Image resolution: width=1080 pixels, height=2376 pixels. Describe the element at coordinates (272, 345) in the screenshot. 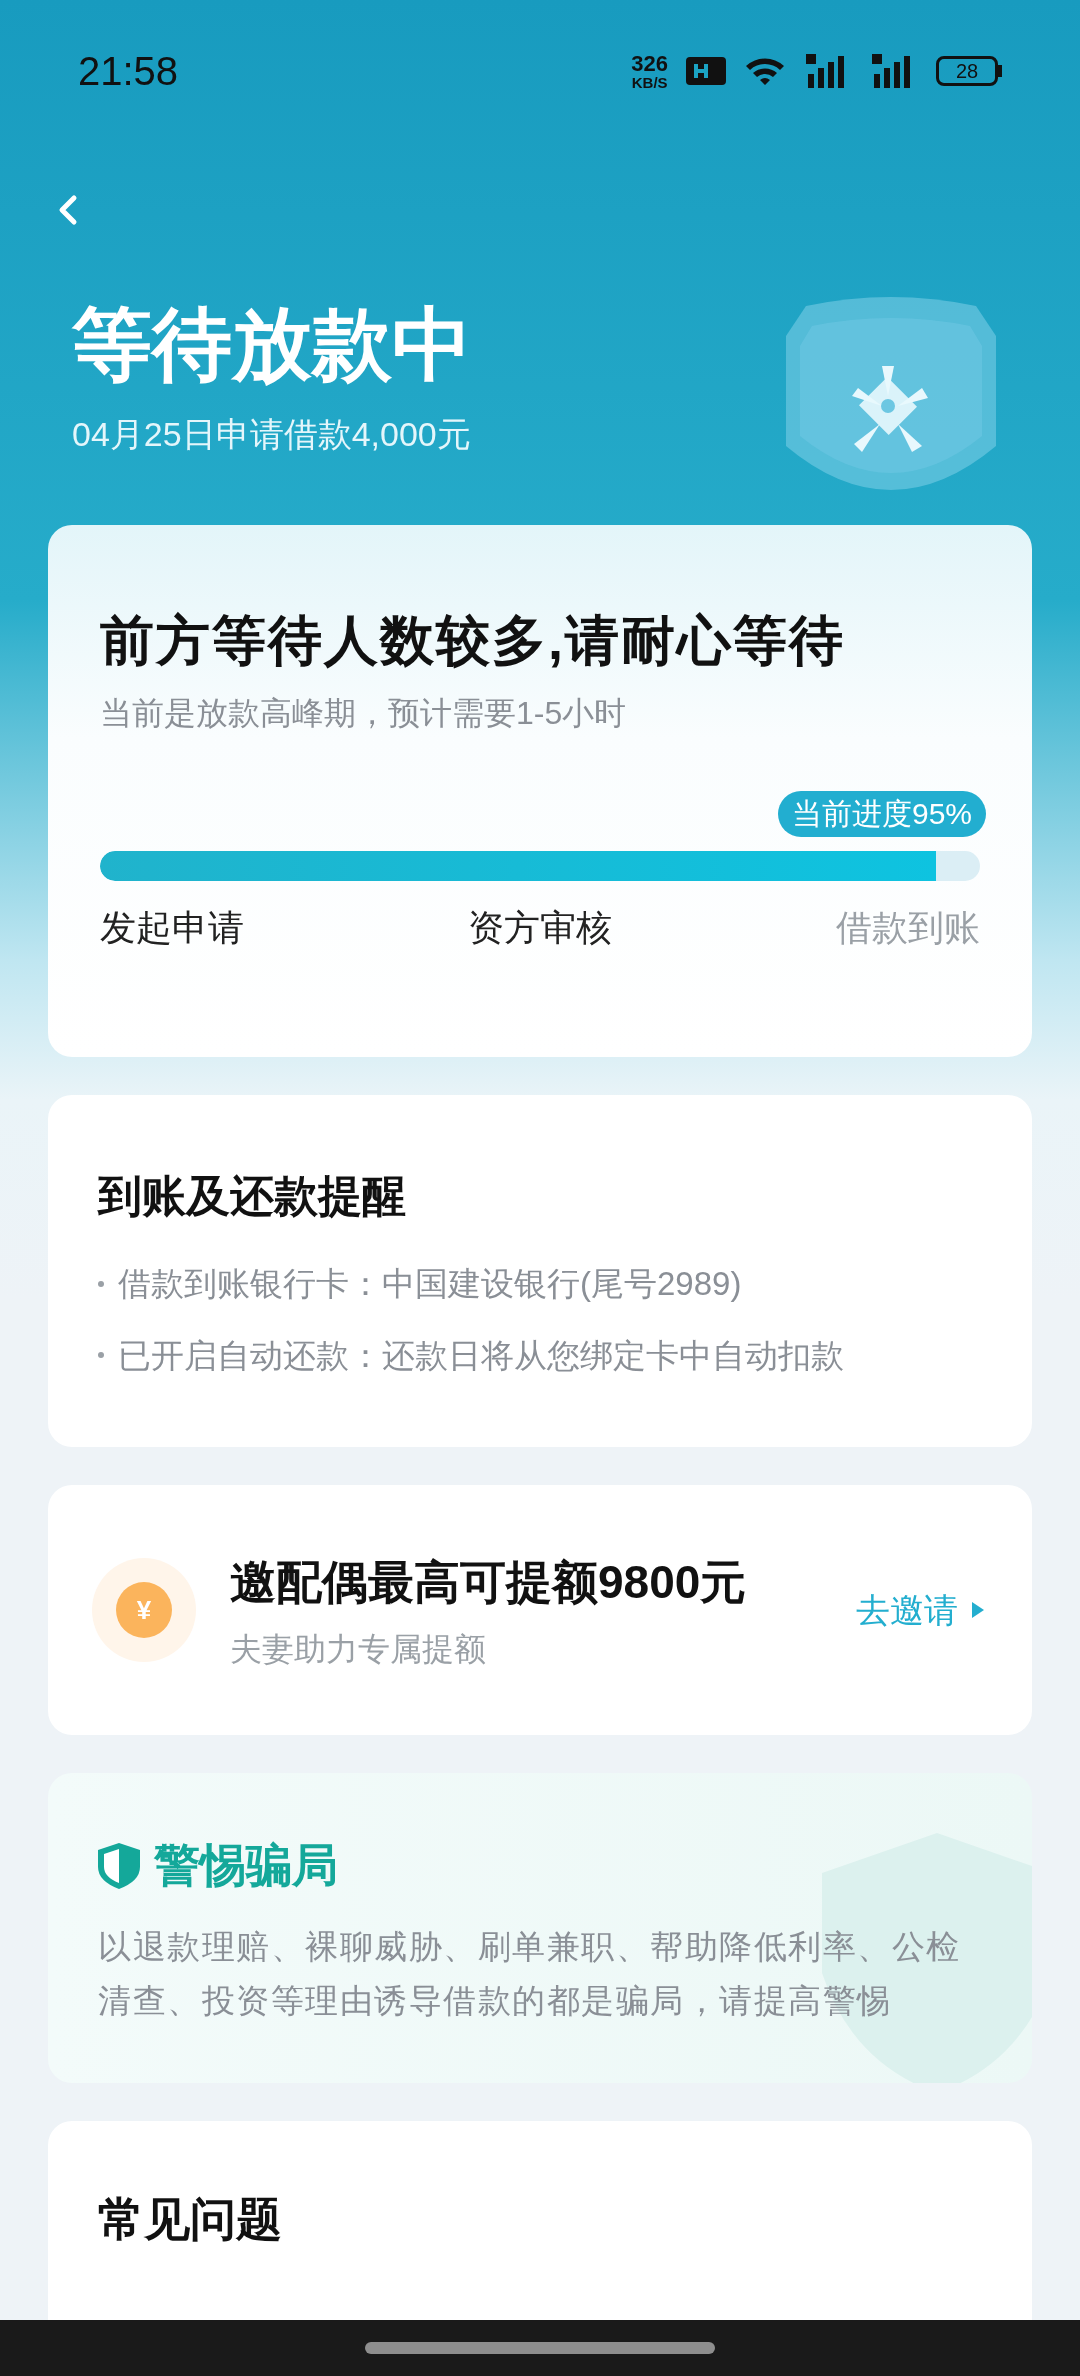

I see `page-title: 等待放款中` at that location.